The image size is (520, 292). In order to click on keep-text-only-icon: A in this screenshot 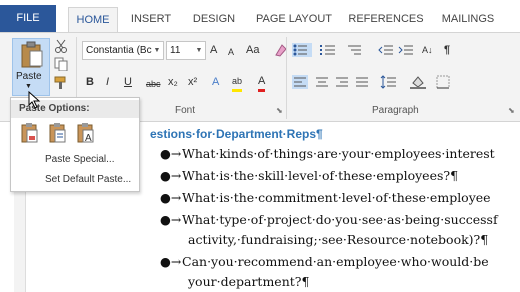, I will do `click(87, 133)`.